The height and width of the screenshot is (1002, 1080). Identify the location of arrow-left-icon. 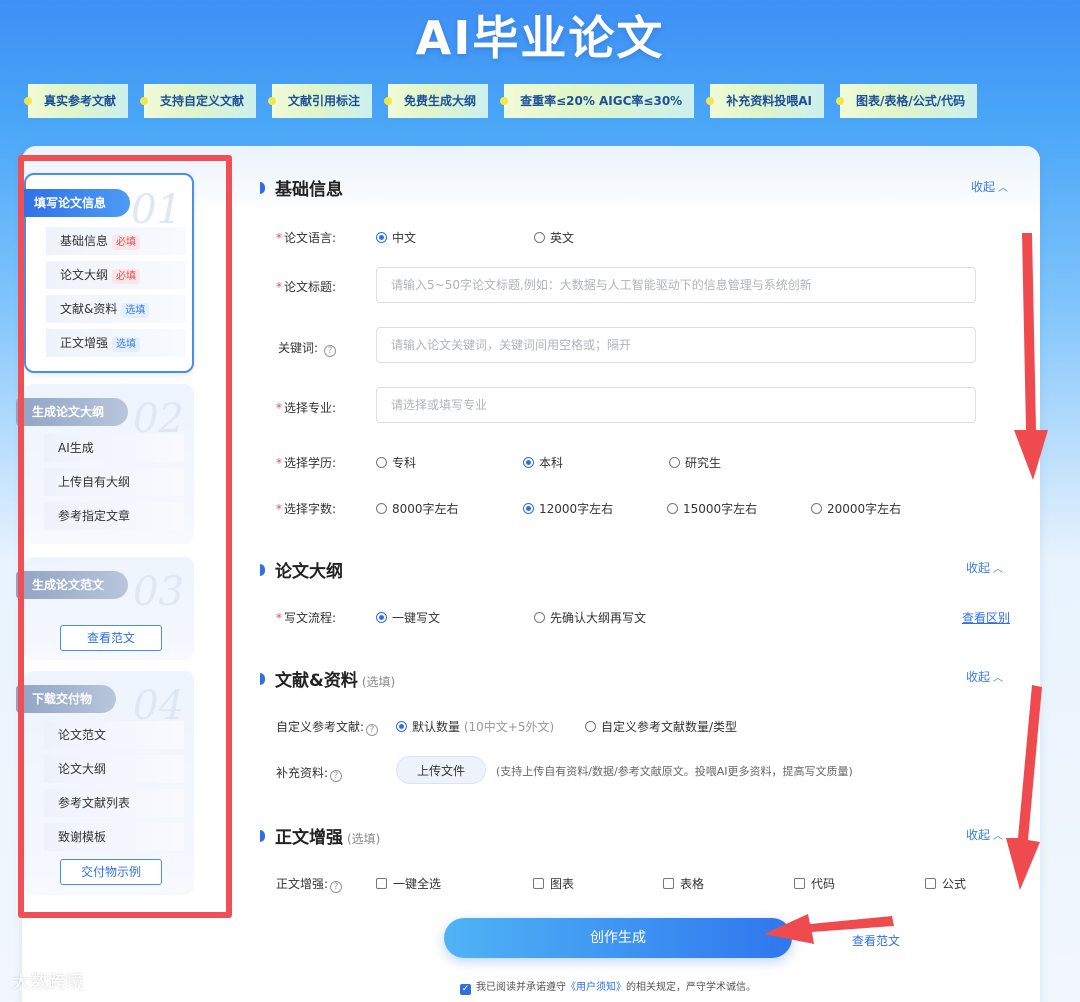
(829, 929).